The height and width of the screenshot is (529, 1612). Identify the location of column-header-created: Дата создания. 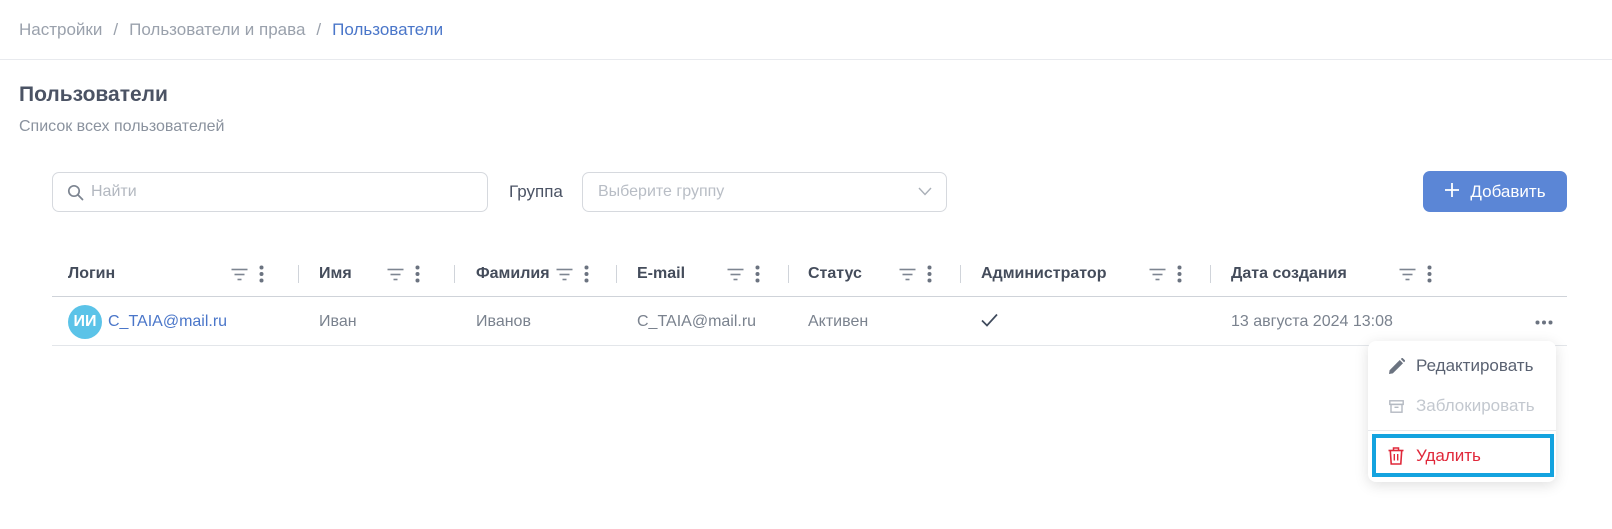
(1289, 274).